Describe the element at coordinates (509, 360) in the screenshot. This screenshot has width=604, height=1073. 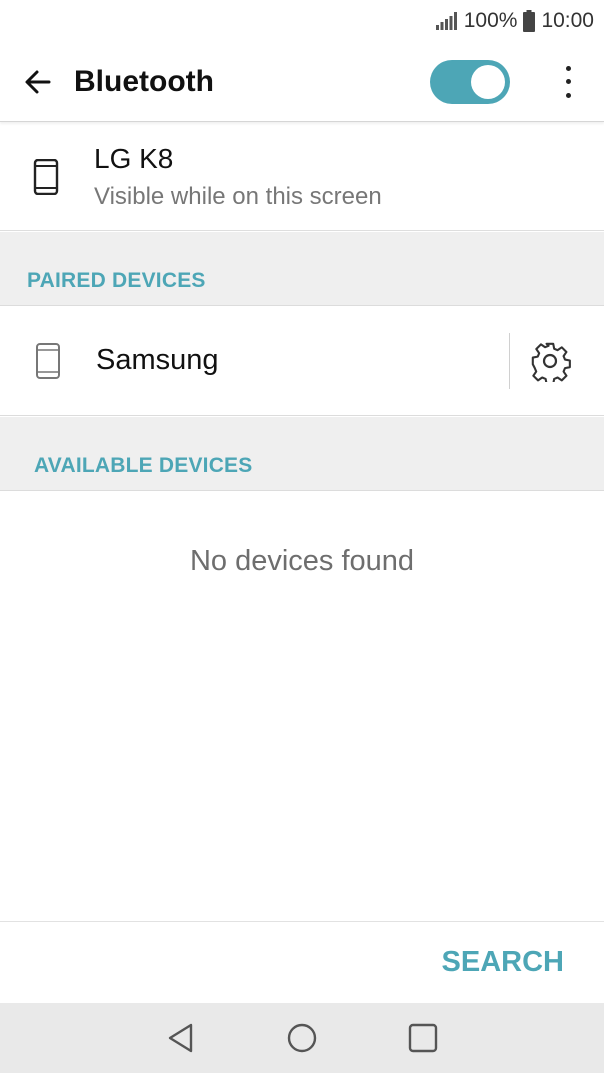
I see `row-divider` at that location.